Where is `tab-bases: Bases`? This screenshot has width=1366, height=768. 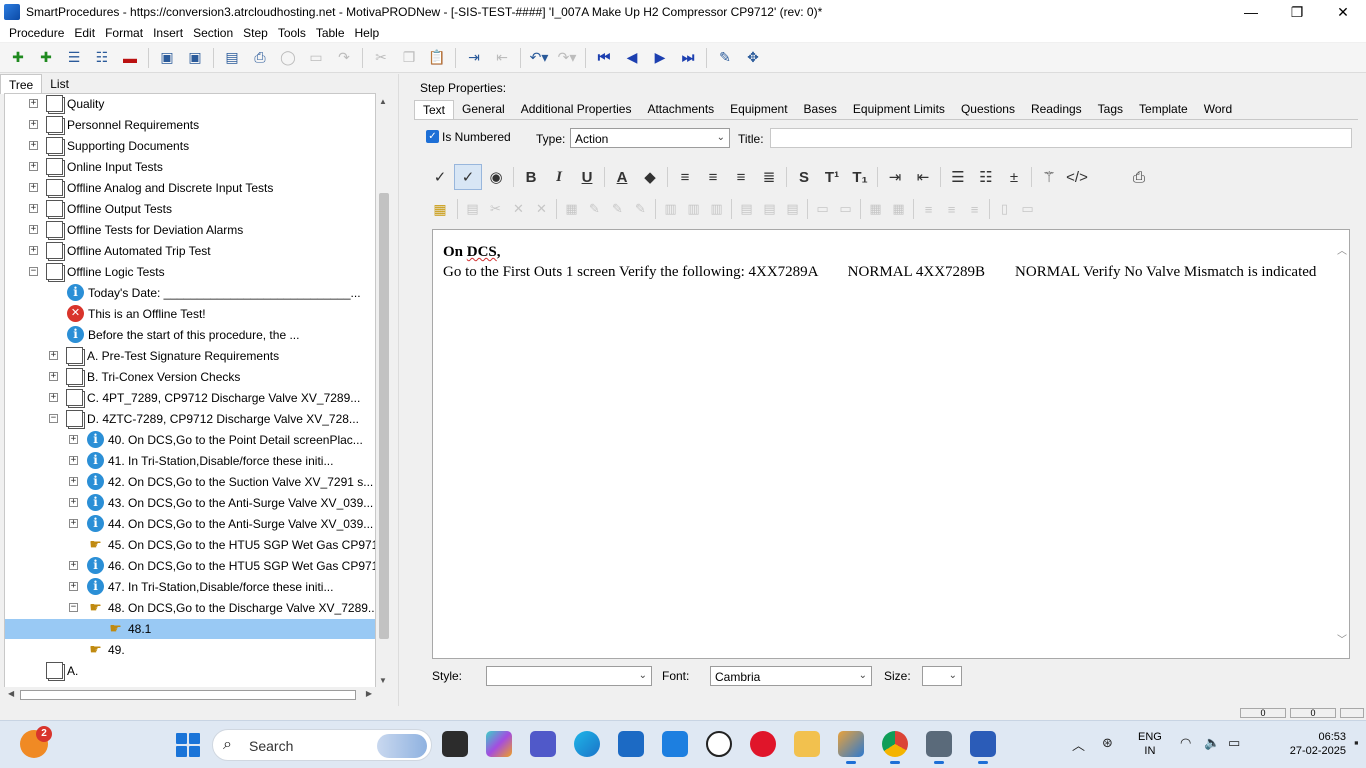
tab-bases: Bases is located at coordinates (820, 110).